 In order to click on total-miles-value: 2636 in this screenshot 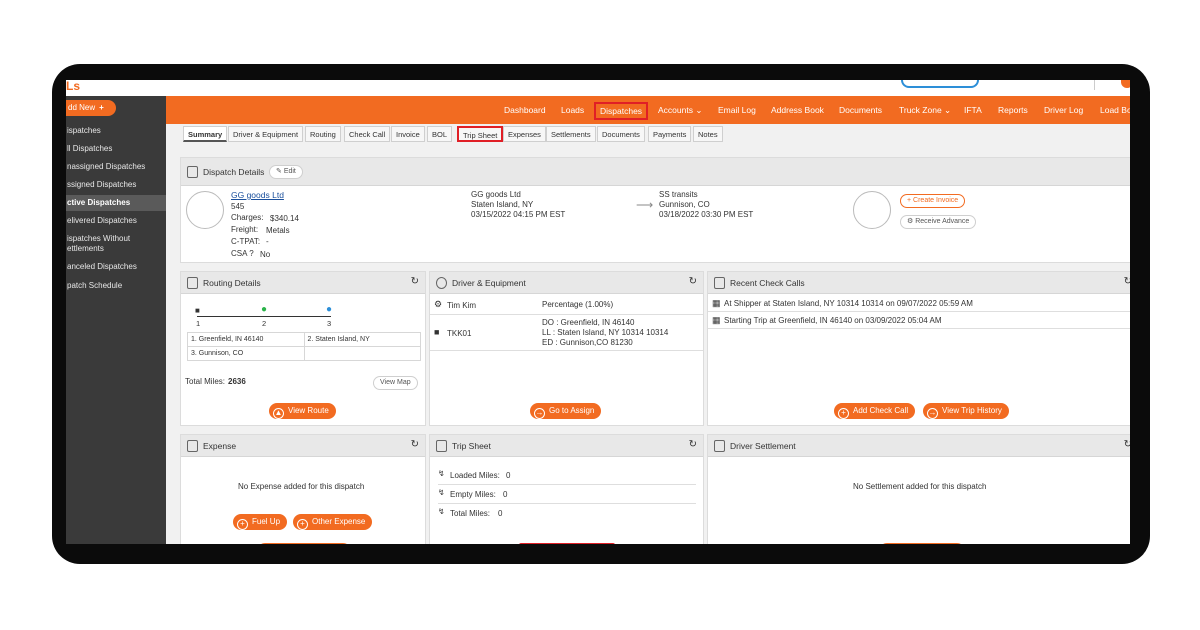, I will do `click(237, 381)`.